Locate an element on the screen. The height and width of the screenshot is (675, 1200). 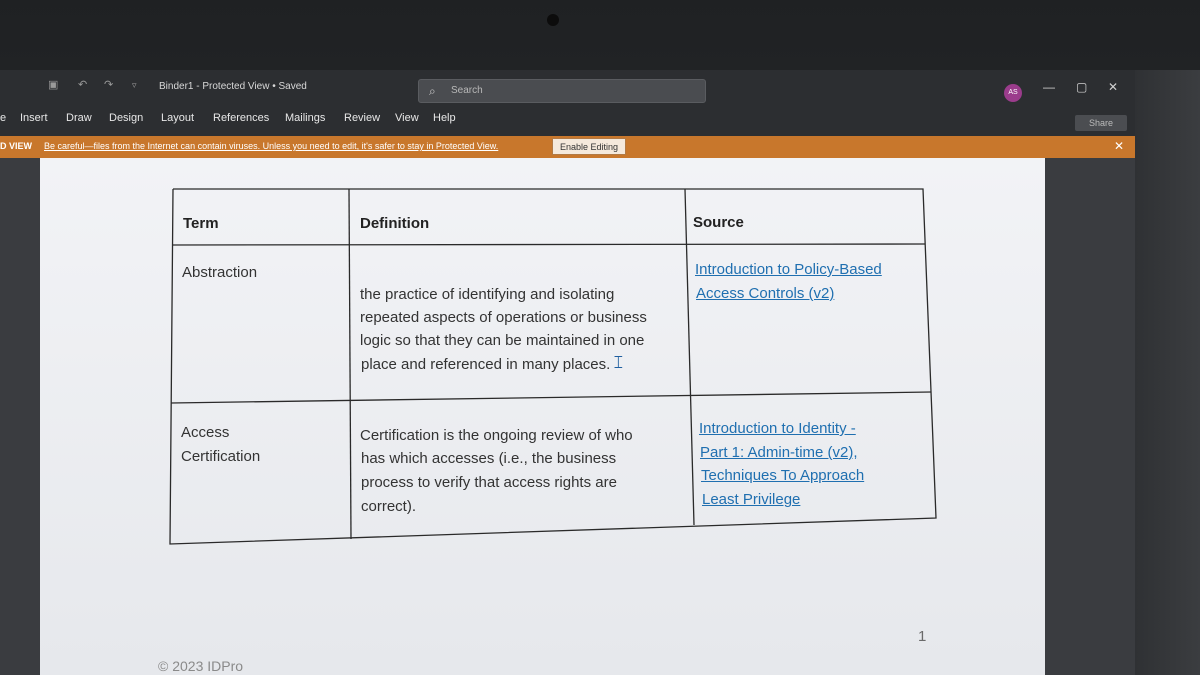
page-footer: © 2023 IDPro is located at coordinates (201, 666).